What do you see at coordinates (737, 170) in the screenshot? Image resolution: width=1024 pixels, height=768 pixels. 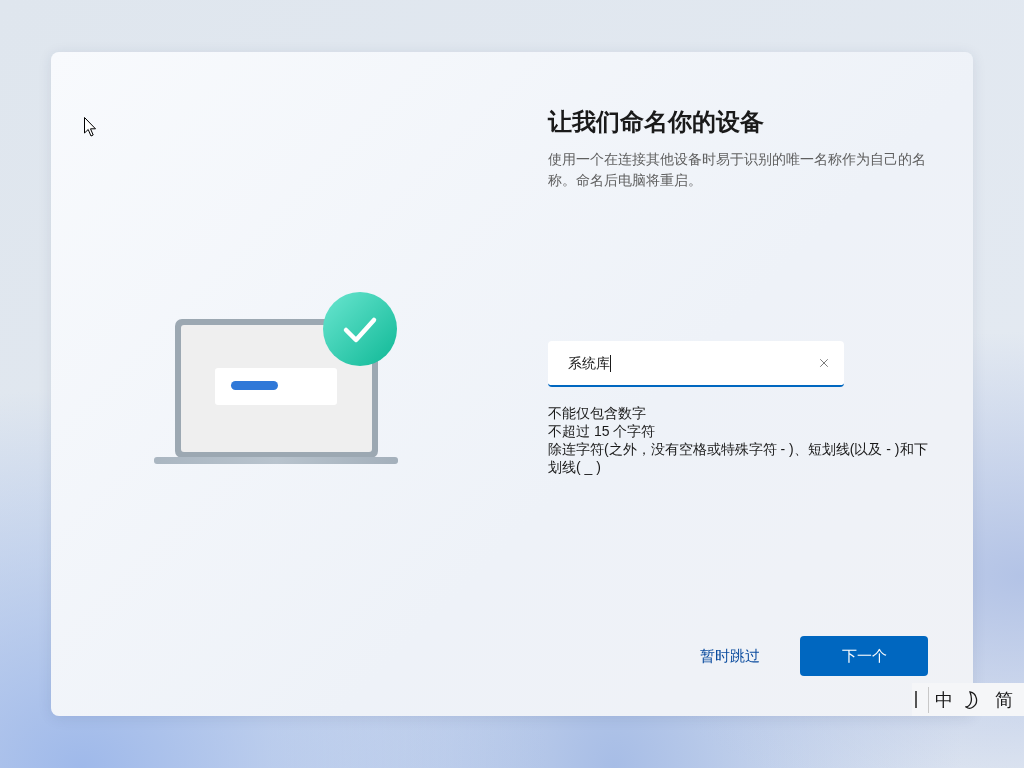 I see `page-description: 使用一个在连接其他设备时易于识别的唯一名称作为自己的名称。命名后电脑将重启。` at bounding box center [737, 170].